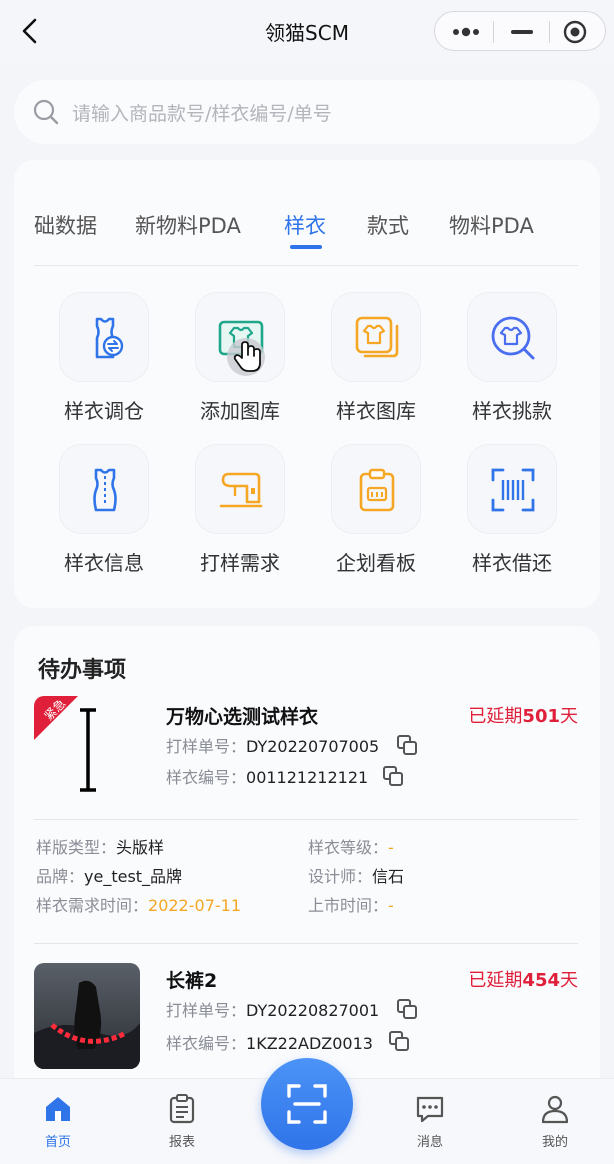 The height and width of the screenshot is (1164, 614). Describe the element at coordinates (65, 225) in the screenshot. I see `tab-basic-data: 础数据` at that location.